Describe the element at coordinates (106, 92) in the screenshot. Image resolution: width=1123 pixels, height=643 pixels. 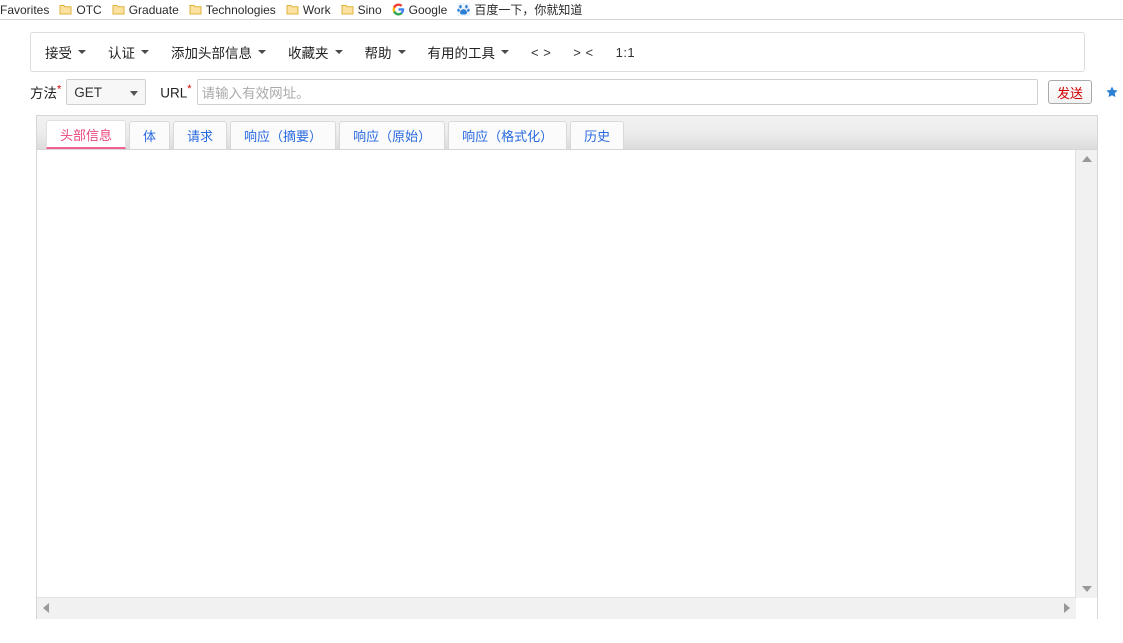
I see `method-select: GET` at that location.